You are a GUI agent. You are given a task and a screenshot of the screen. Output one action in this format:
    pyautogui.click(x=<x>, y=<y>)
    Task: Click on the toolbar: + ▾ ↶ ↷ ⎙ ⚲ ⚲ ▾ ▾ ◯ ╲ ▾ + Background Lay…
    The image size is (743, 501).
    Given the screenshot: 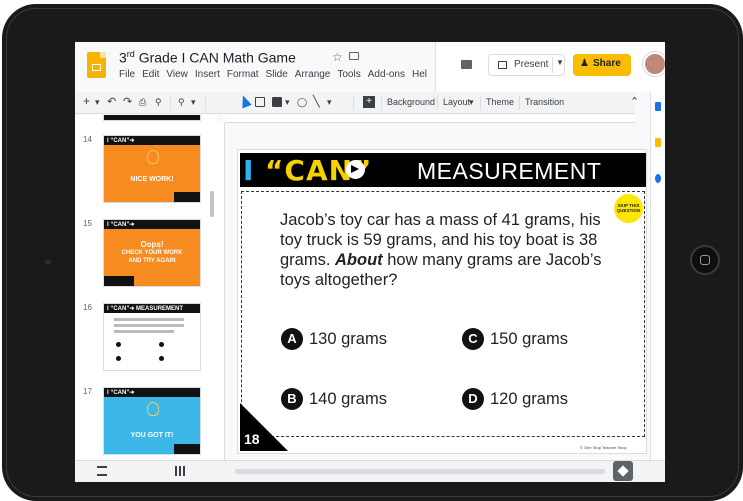 What is the action you would take?
    pyautogui.click(x=355, y=103)
    